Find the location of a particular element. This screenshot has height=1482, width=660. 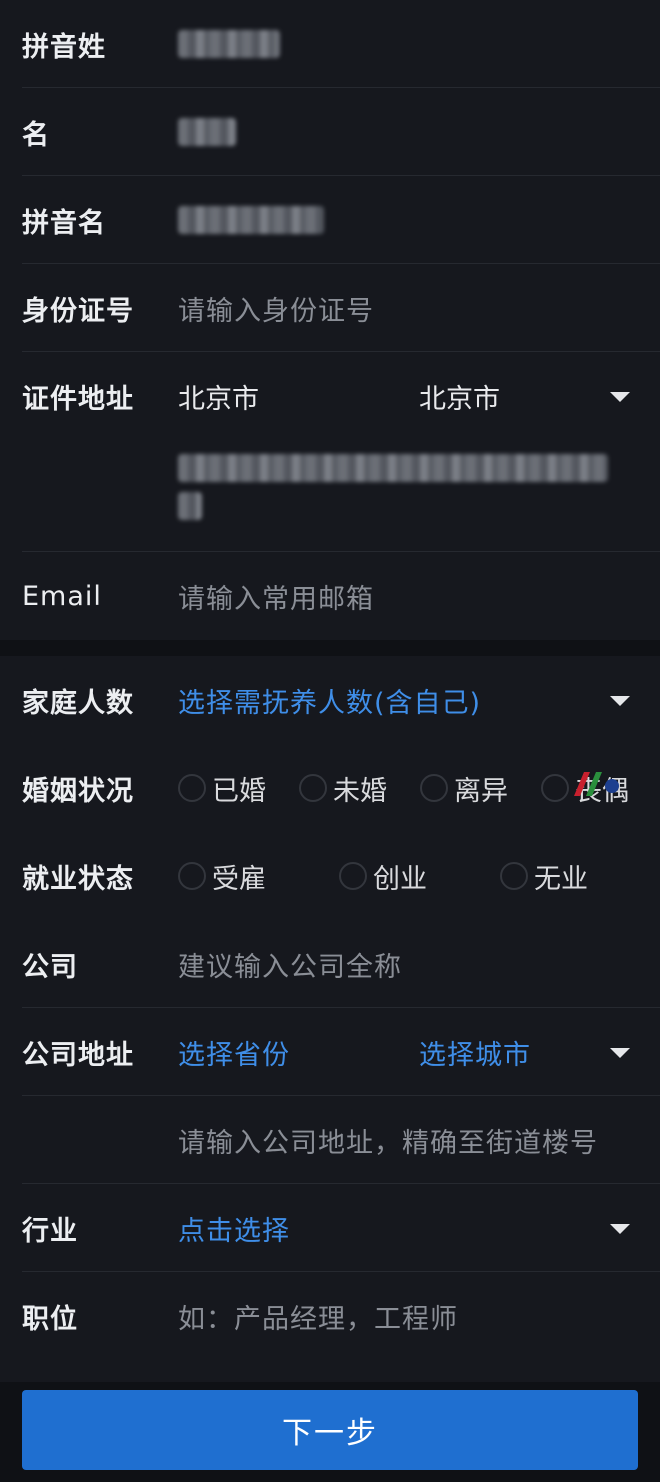

id-address-row: 证件地址 北京市 北京市 is located at coordinates (330, 396).